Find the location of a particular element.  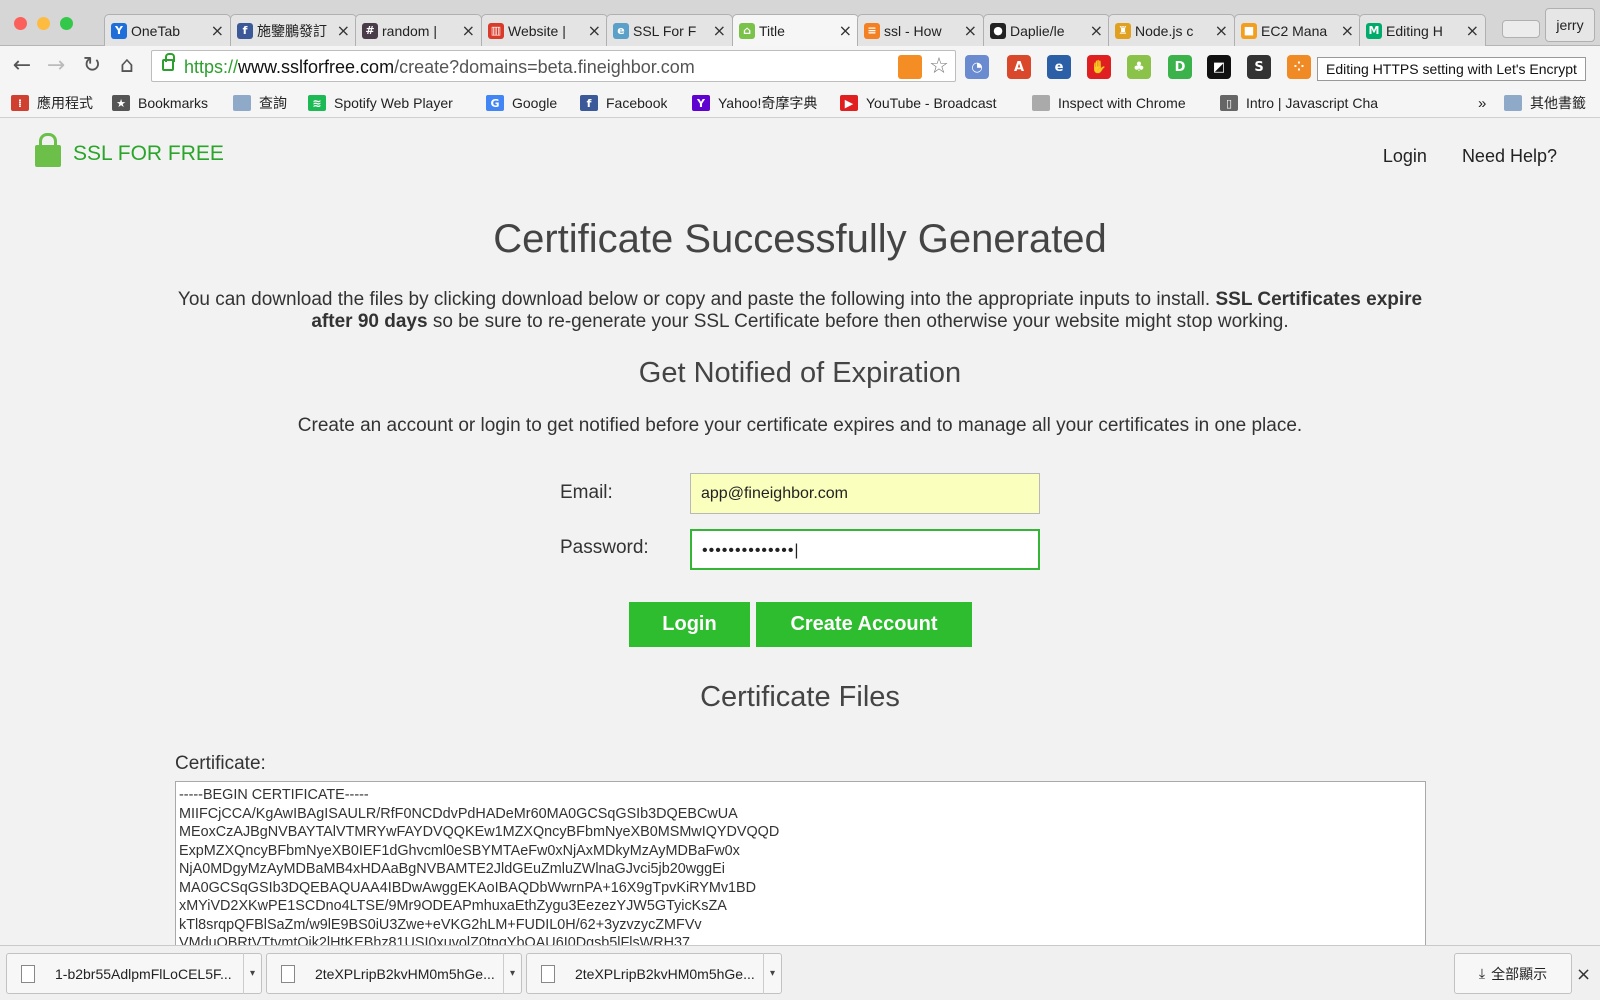

analytics-extension-icon is located at coordinates (910, 67).